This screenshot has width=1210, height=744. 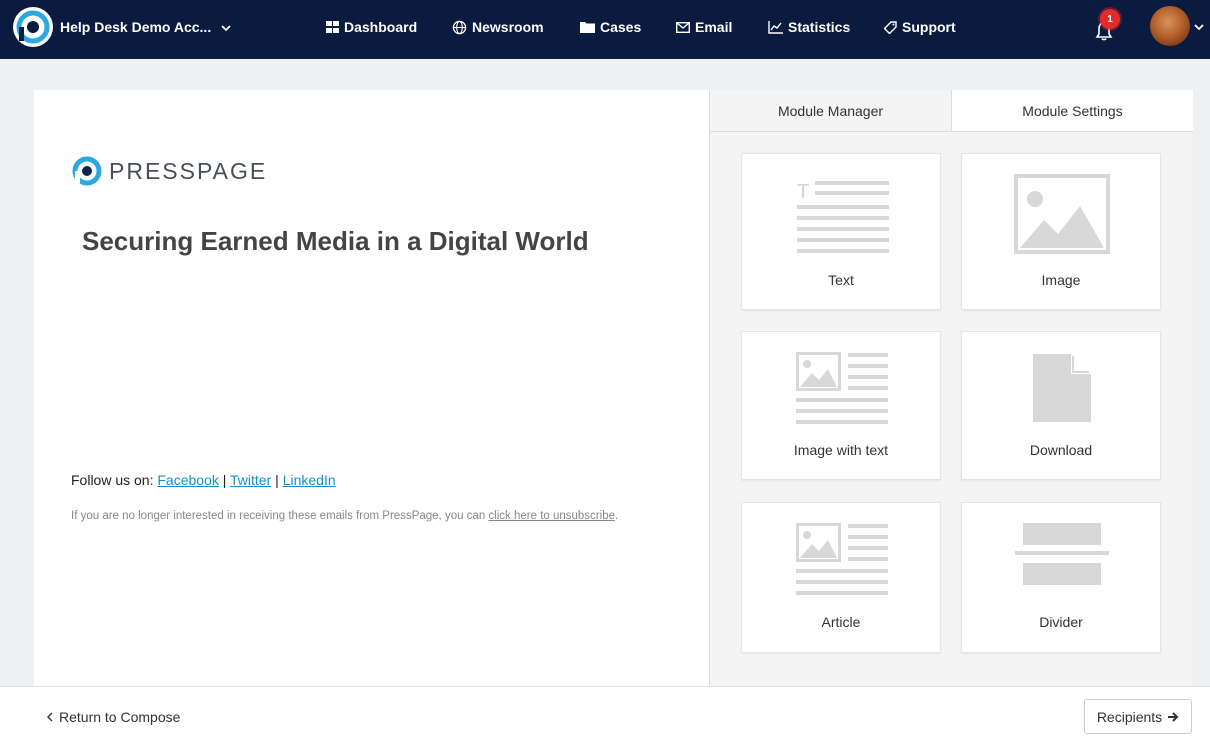 I want to click on arrow-right-icon, so click(x=1173, y=716).